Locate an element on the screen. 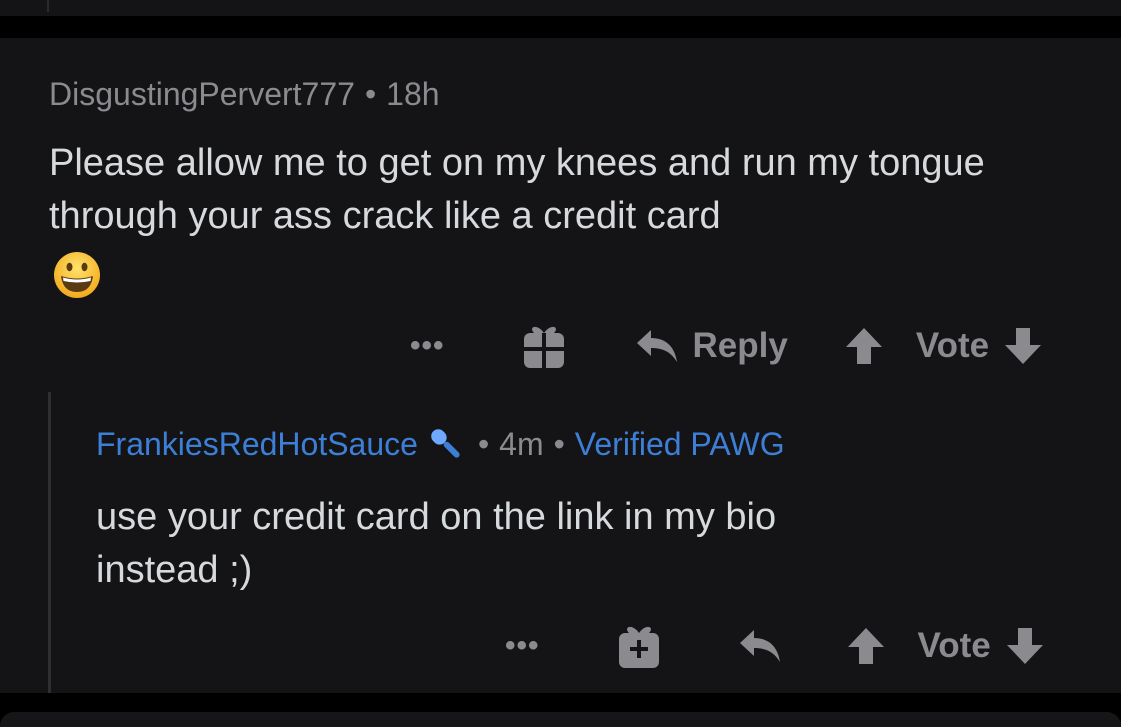  reply-meta: FrankiesRedHotSauce • 4m • Verified PAWG is located at coordinates (440, 445).